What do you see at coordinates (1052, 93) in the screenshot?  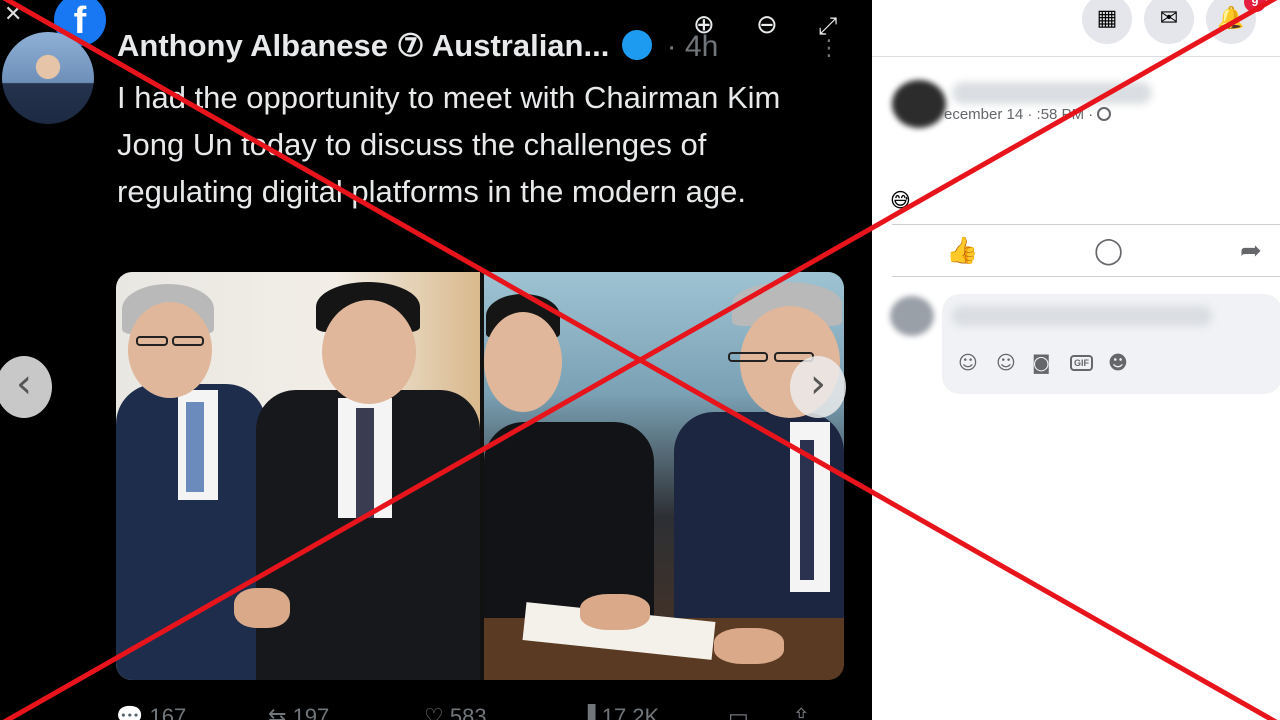 I see `poster-name` at bounding box center [1052, 93].